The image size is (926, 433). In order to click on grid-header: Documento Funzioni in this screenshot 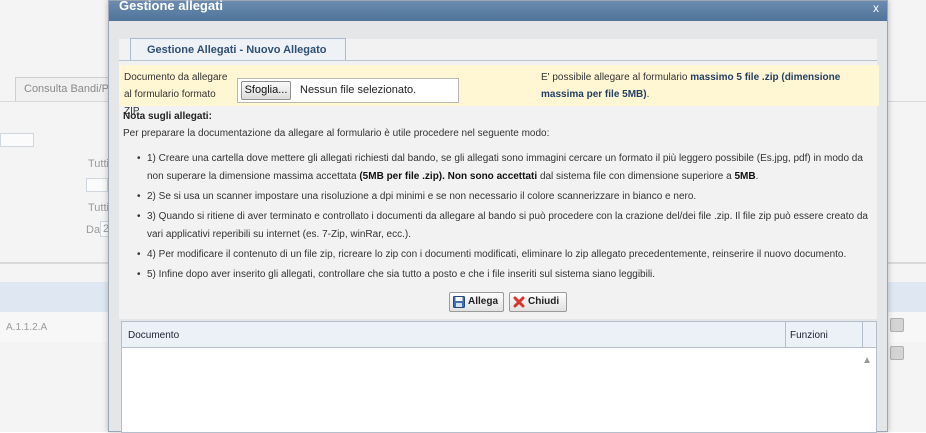, I will do `click(499, 335)`.